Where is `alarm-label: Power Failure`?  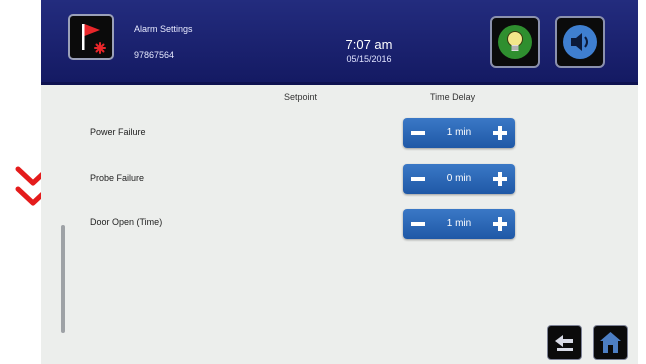
alarm-label: Power Failure is located at coordinates (118, 132).